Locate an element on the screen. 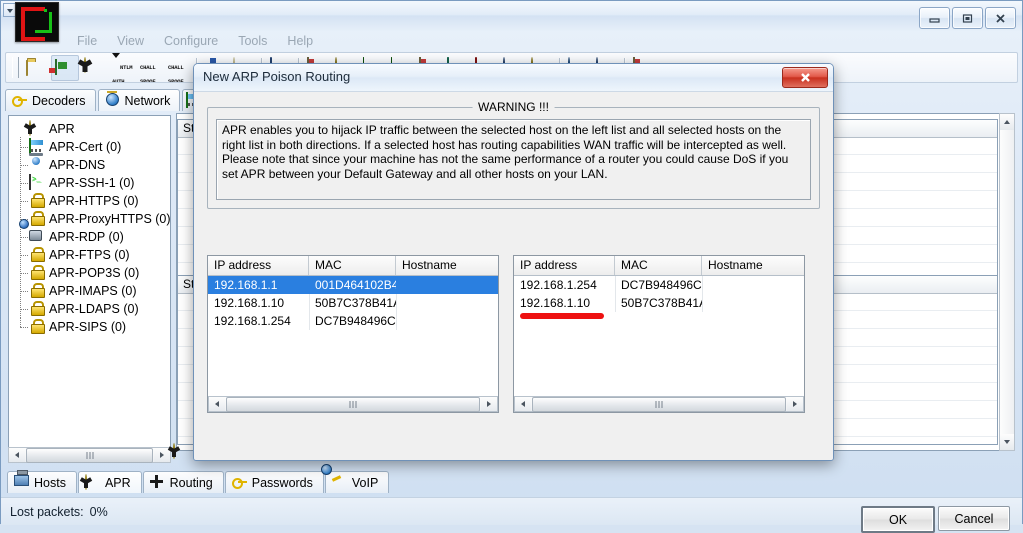  window-controls is located at coordinates (967, 18).